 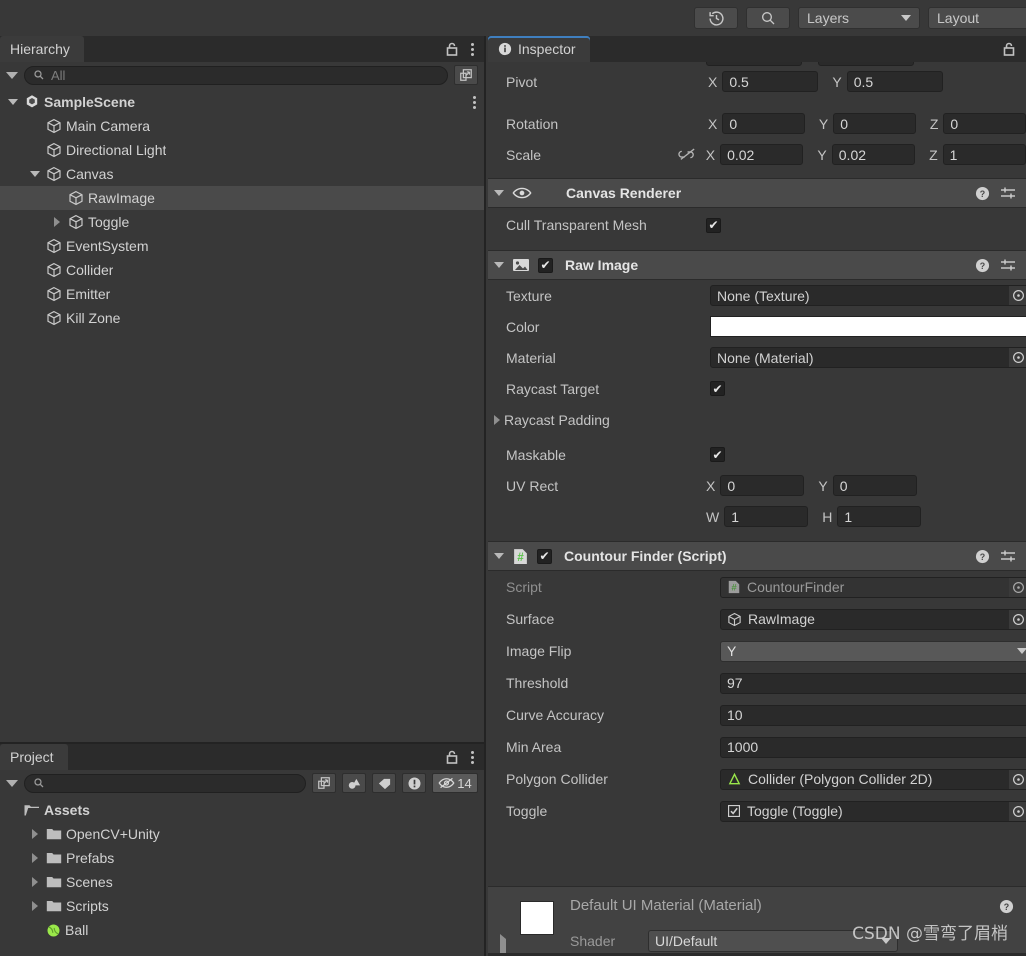 I want to click on filter-by-type-button, so click(x=354, y=783).